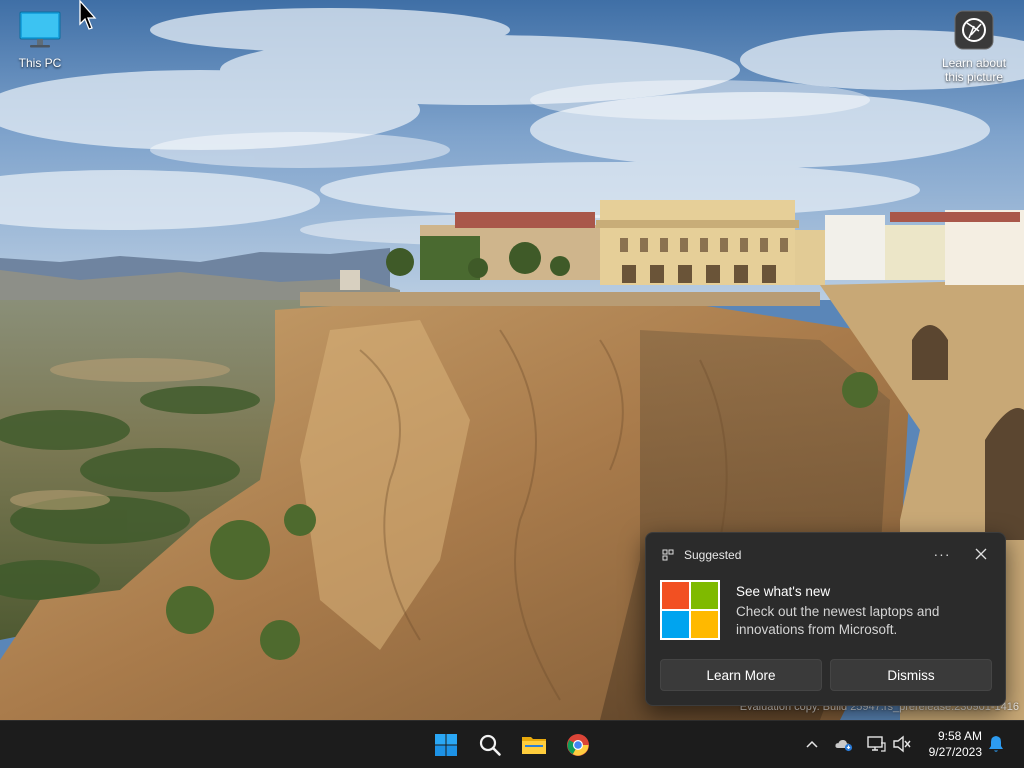 This screenshot has height=768, width=1024. Describe the element at coordinates (88, 18) in the screenshot. I see `mouse-cursor-icon` at that location.